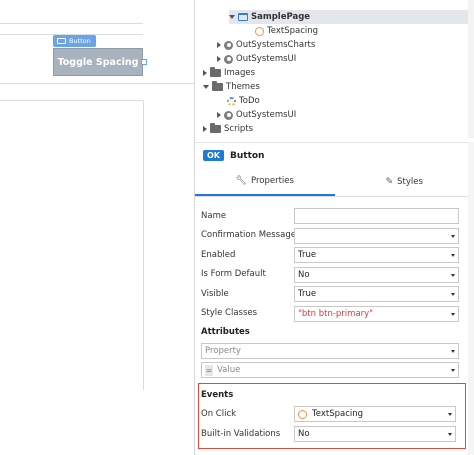  What do you see at coordinates (241, 433) in the screenshot?
I see `property-label: Built-in Validations` at bounding box center [241, 433].